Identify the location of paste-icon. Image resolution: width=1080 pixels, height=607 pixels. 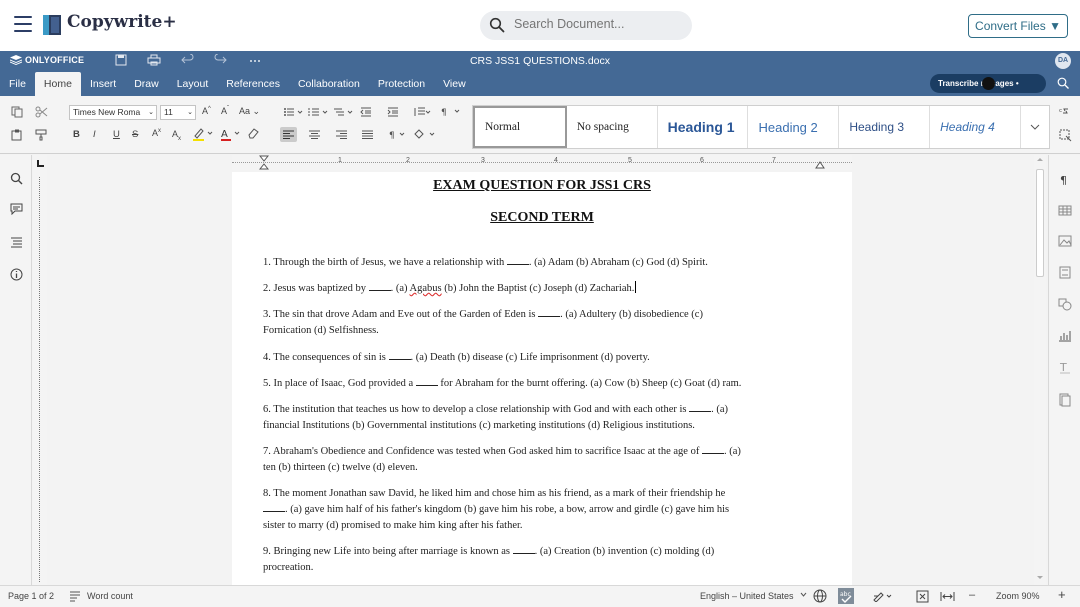
(17, 135).